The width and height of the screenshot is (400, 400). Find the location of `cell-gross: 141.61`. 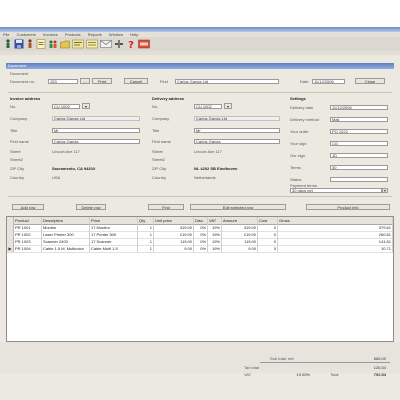

cell-gross: 141.61 is located at coordinates (335, 241).